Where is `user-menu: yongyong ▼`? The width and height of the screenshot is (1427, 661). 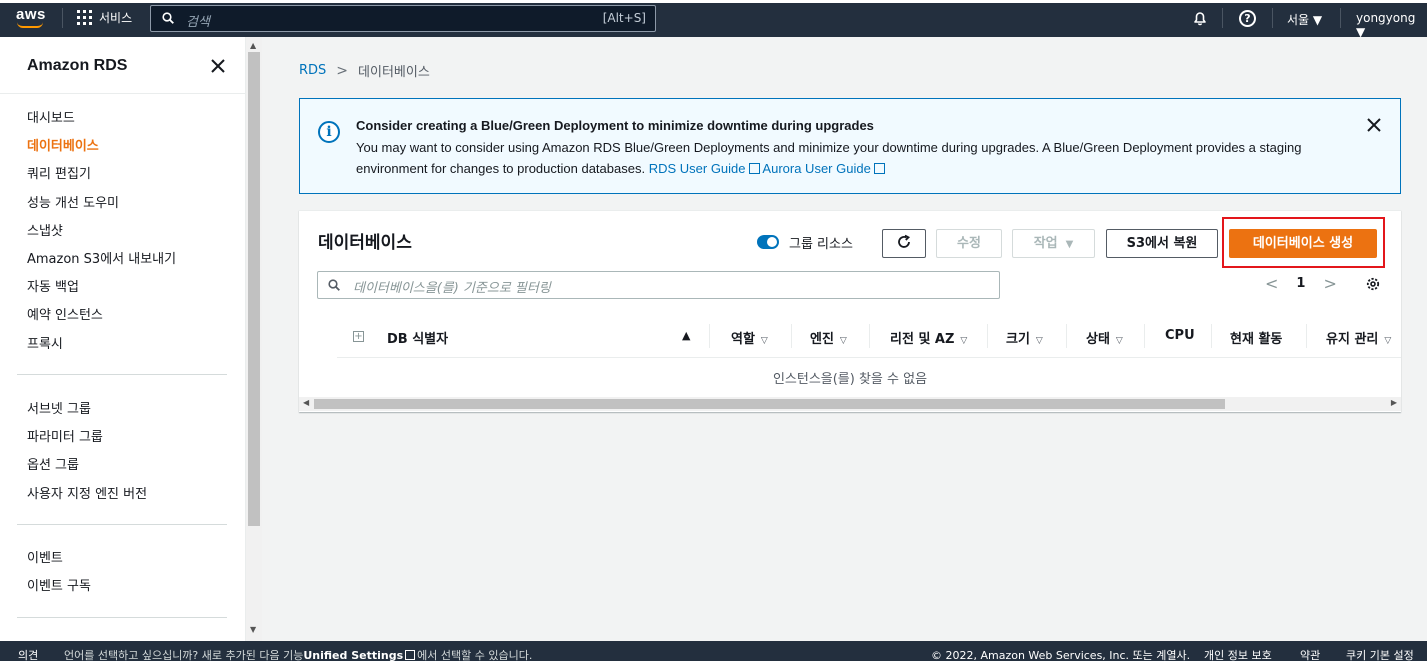
user-menu: yongyong ▼ is located at coordinates (1391, 25).